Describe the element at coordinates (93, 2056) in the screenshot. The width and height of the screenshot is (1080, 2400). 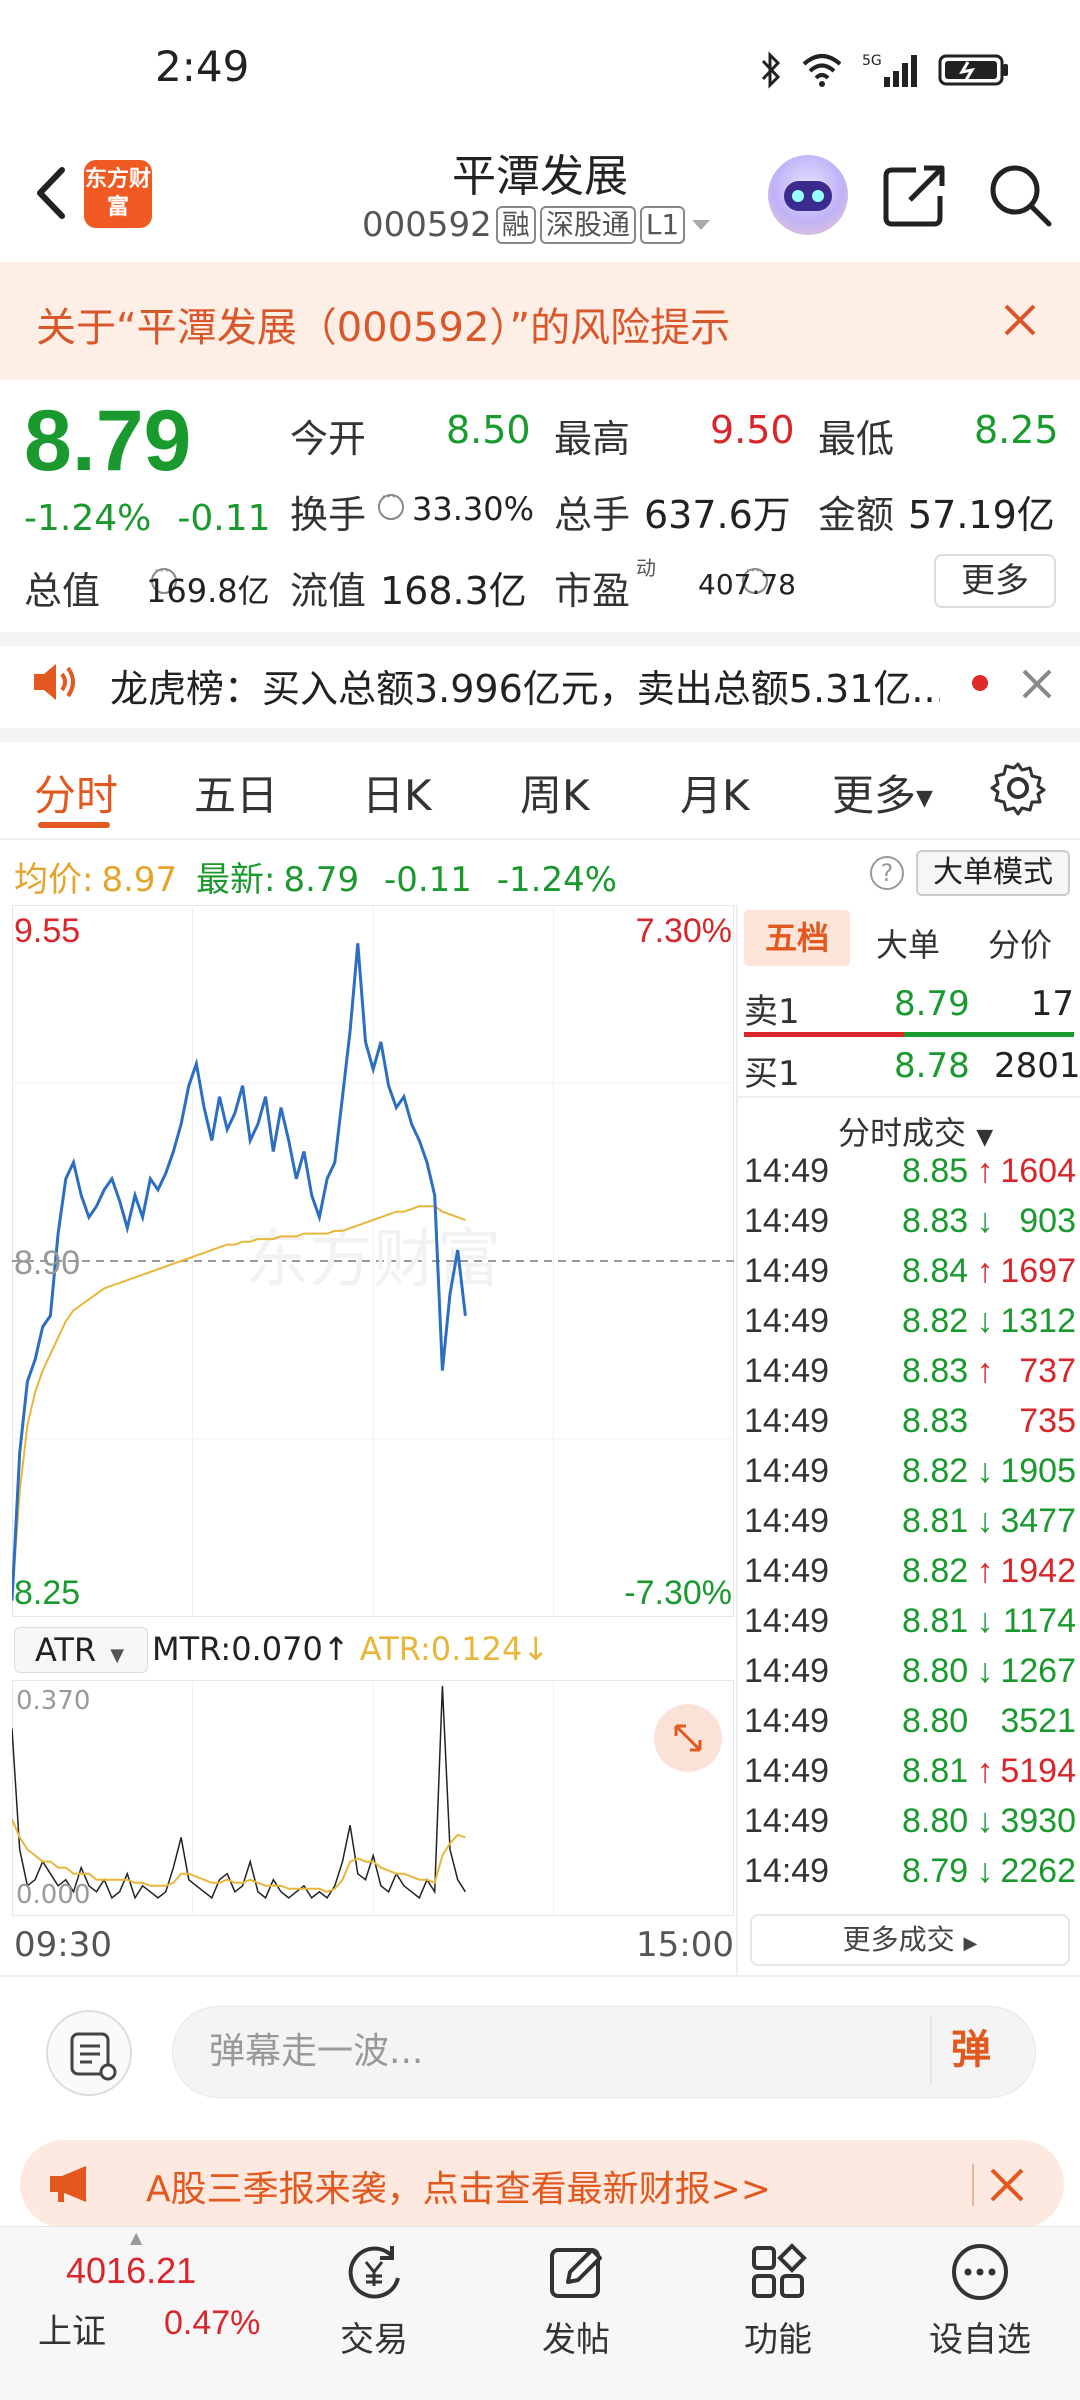
I see `comment-list-icon` at that location.